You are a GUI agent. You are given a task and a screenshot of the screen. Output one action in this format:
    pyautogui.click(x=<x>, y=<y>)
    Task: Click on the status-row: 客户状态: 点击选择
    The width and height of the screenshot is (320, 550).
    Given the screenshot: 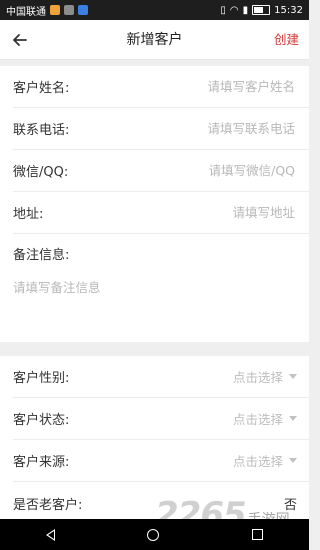 What is the action you would take?
    pyautogui.click(x=161, y=419)
    